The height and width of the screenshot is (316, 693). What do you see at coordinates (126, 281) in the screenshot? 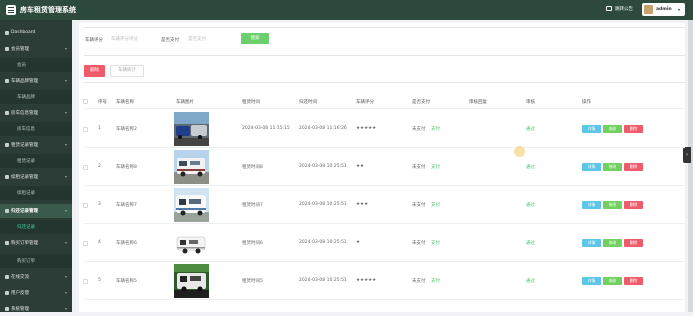
I see `row-vehicle-name: 车辆名称5` at bounding box center [126, 281].